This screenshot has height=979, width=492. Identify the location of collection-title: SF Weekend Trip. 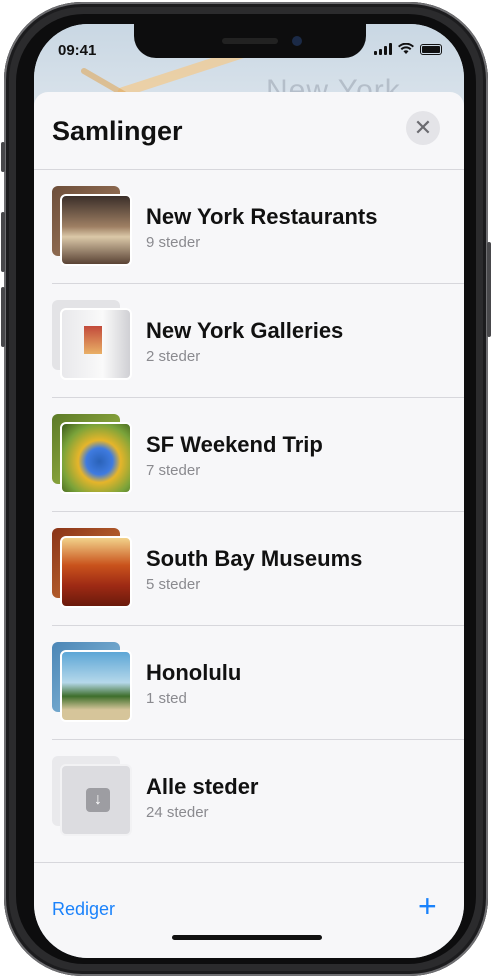
(234, 444).